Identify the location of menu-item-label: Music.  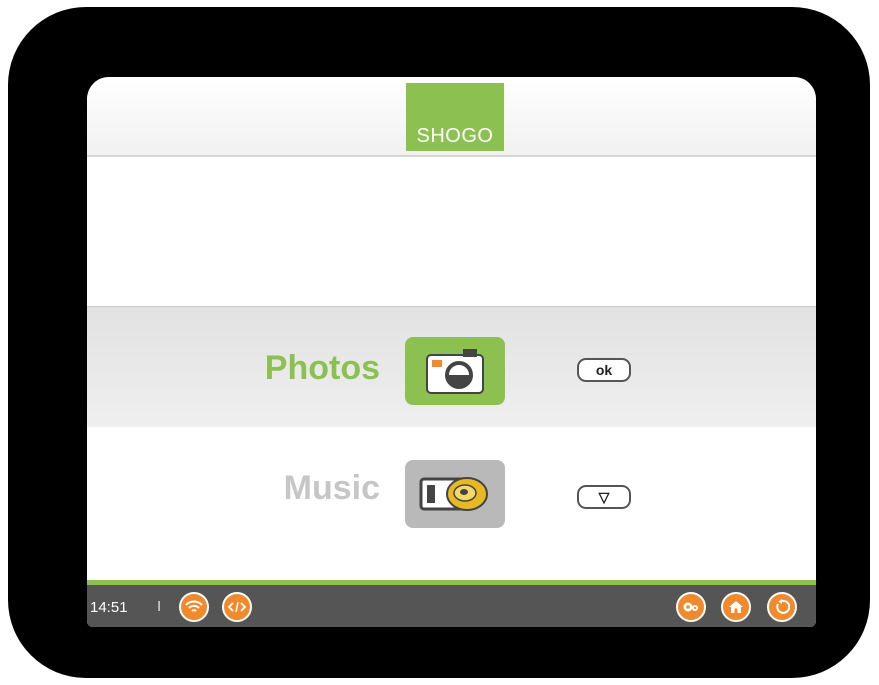
(331, 488).